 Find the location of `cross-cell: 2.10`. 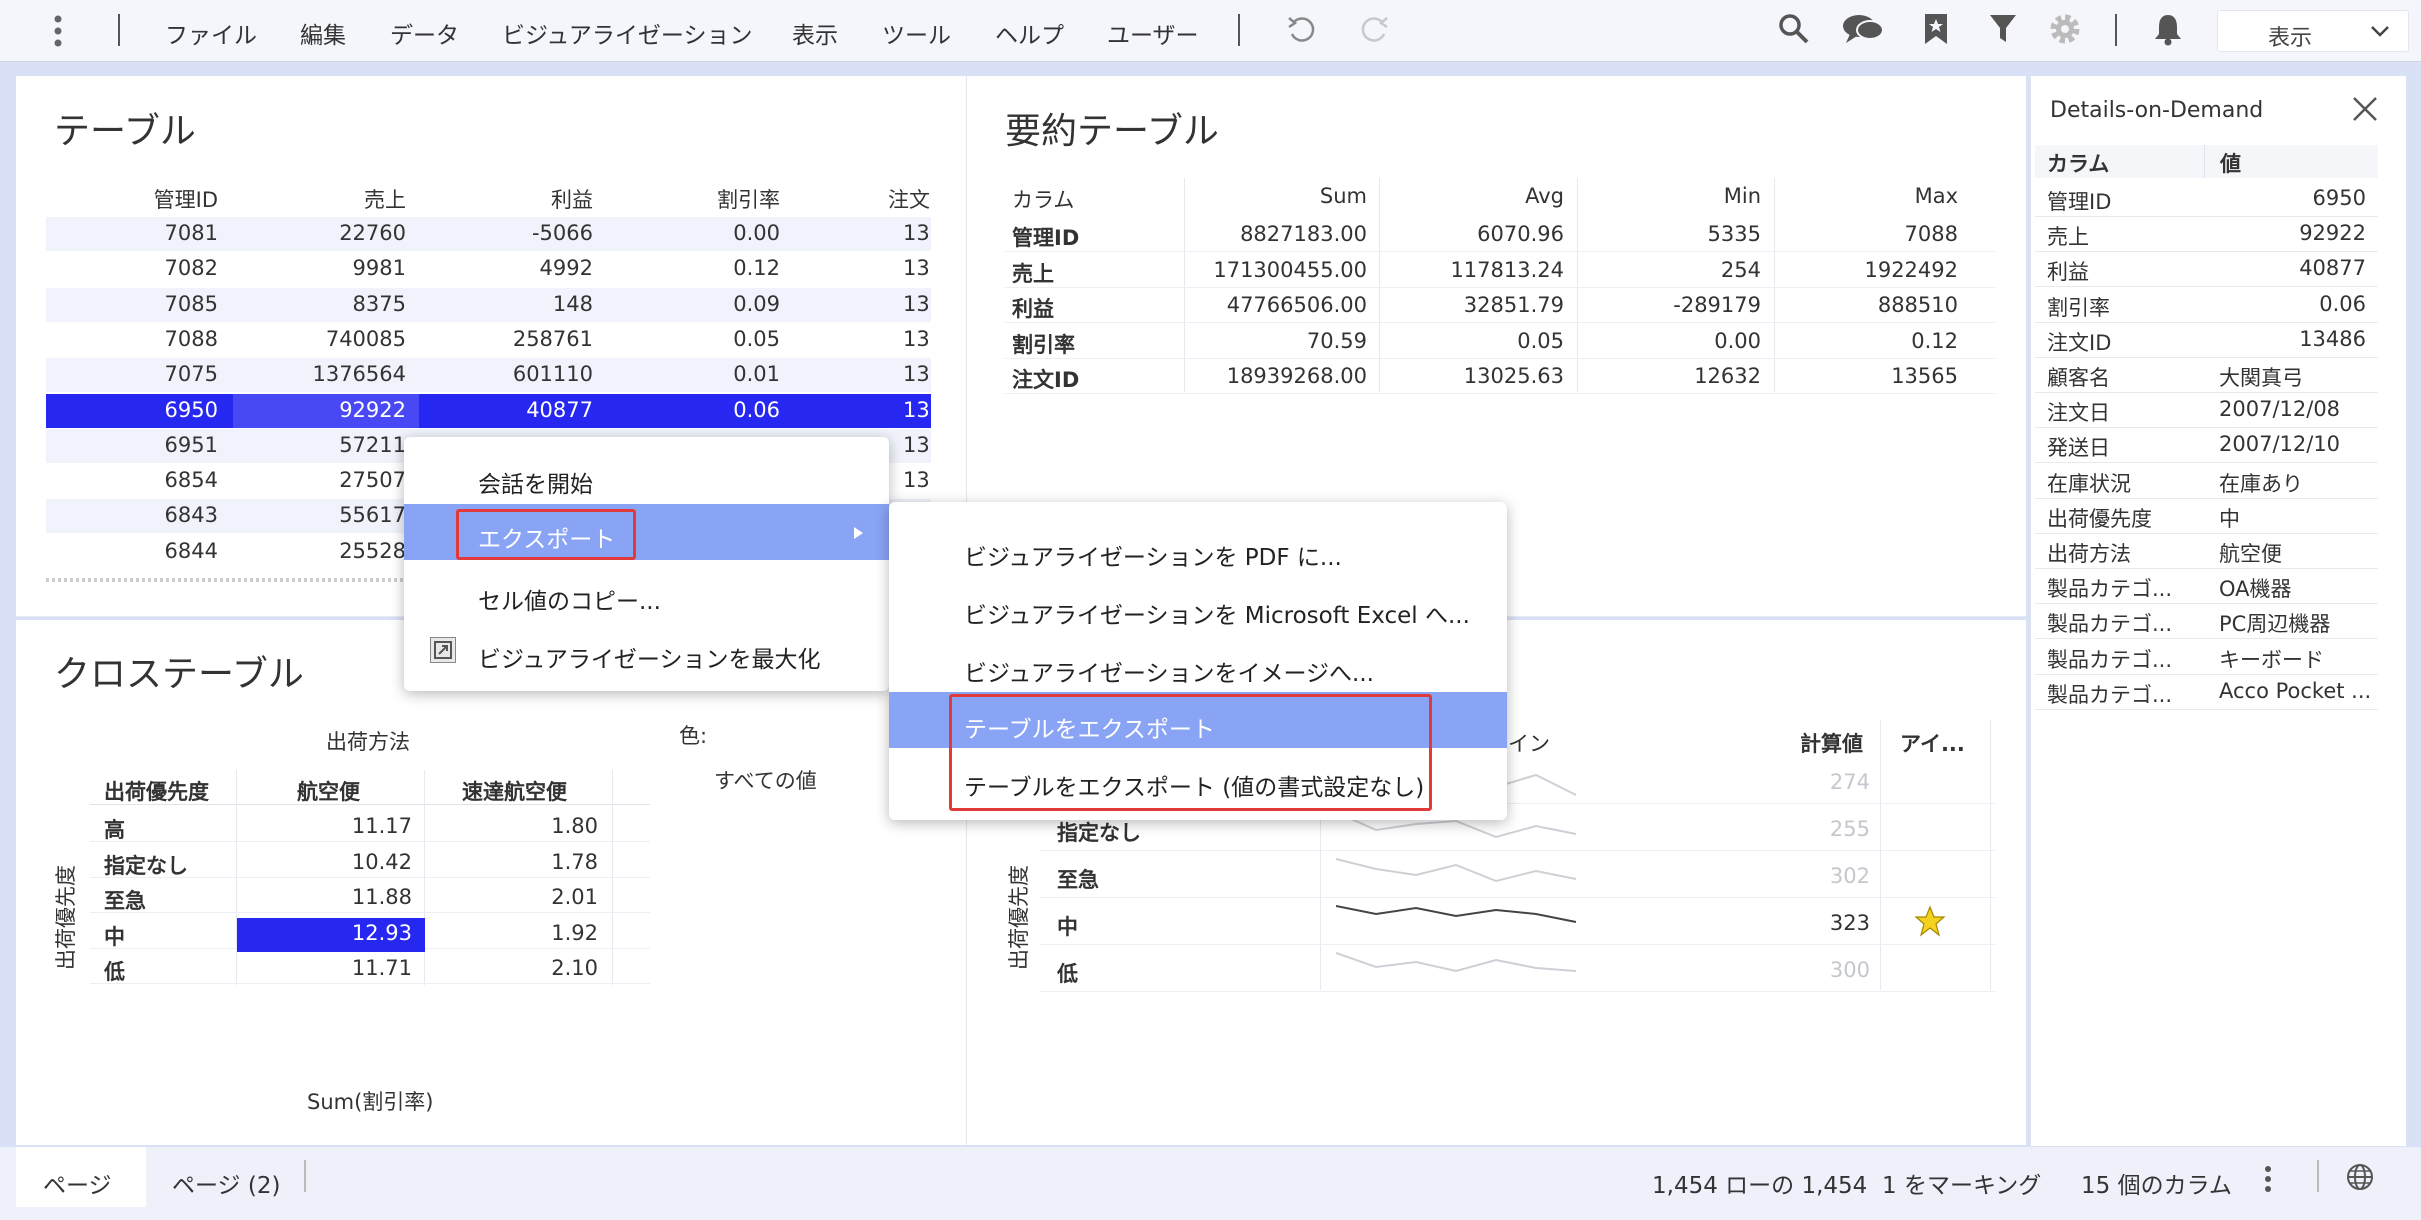

cross-cell: 2.10 is located at coordinates (511, 968).